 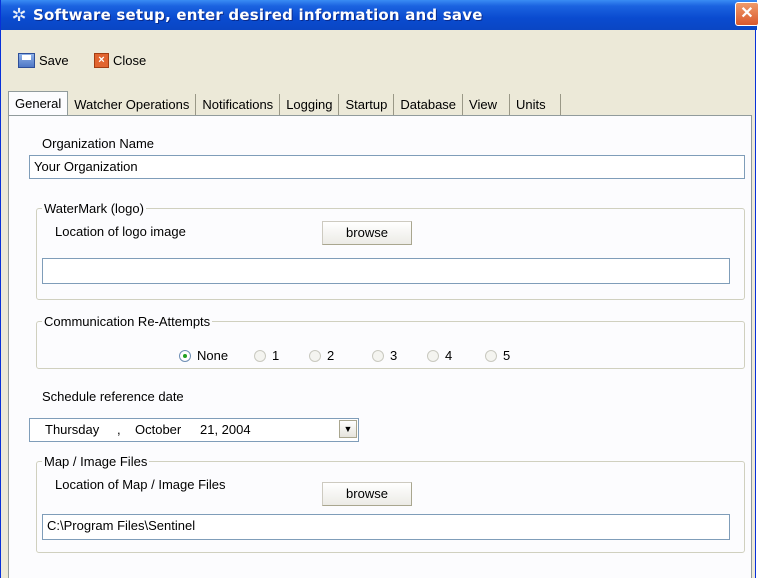 What do you see at coordinates (94, 208) in the screenshot?
I see `watermark-group-label: WaterMark (logo)` at bounding box center [94, 208].